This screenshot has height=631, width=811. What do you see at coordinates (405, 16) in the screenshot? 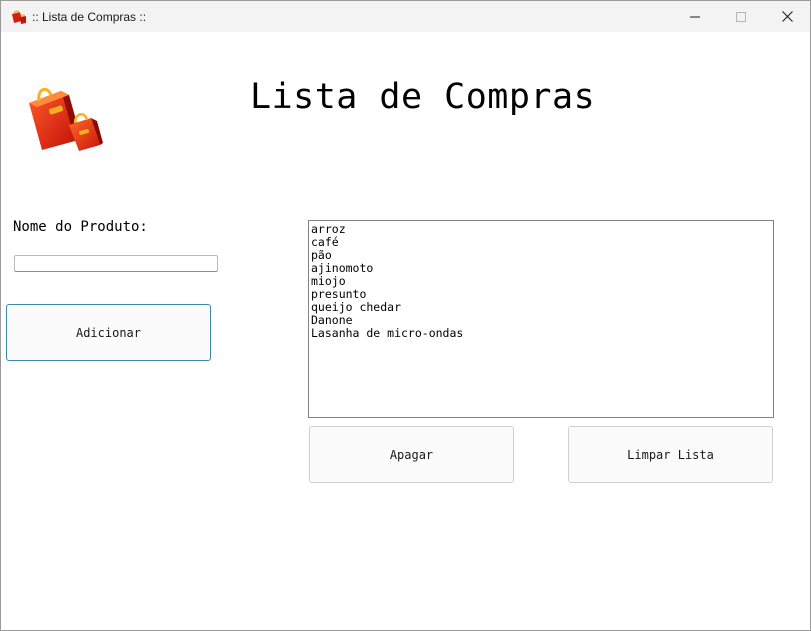
I see `title-bar: :: Lista de Compras ::` at bounding box center [405, 16].